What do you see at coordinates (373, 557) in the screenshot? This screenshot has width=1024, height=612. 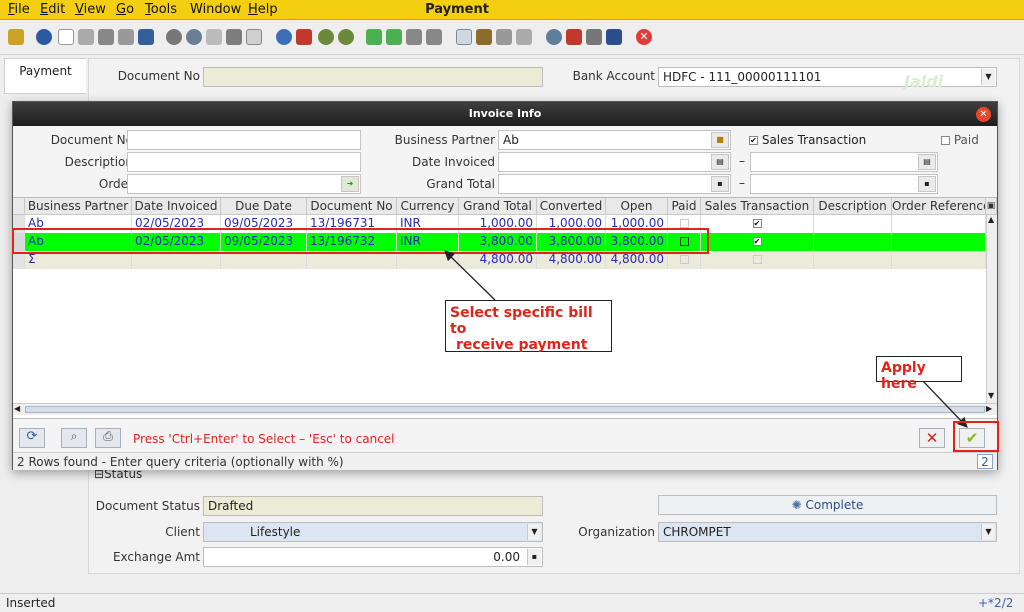 I see `exchange-amt-field: 0.00 ▪` at bounding box center [373, 557].